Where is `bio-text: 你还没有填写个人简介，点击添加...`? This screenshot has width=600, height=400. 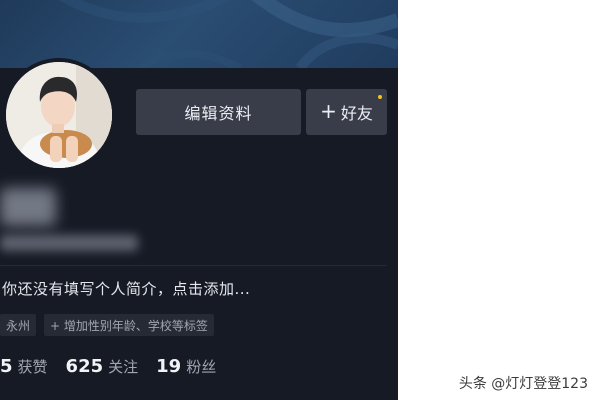
bio-text: 你还没有填写个人简介，点击添加... is located at coordinates (126, 288).